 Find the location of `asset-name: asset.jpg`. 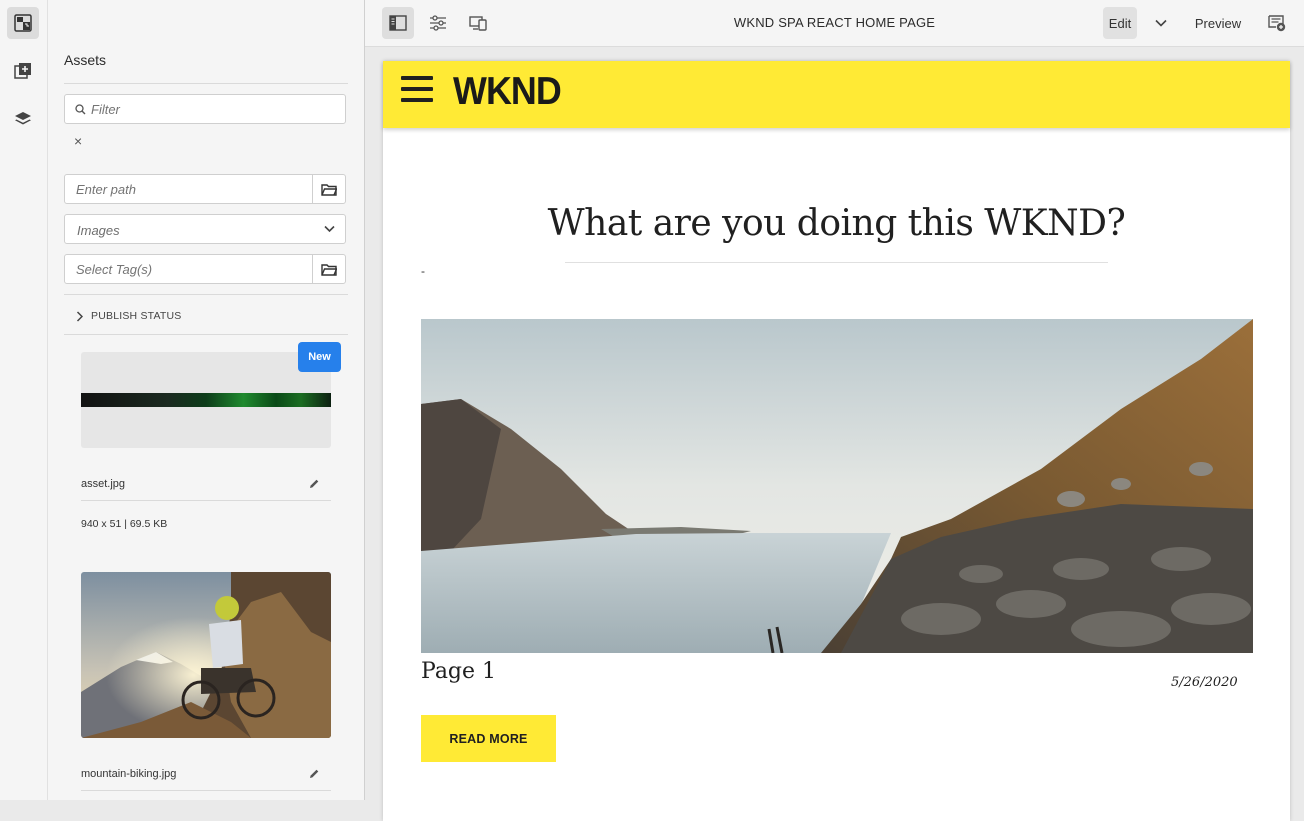

asset-name: asset.jpg is located at coordinates (103, 484).